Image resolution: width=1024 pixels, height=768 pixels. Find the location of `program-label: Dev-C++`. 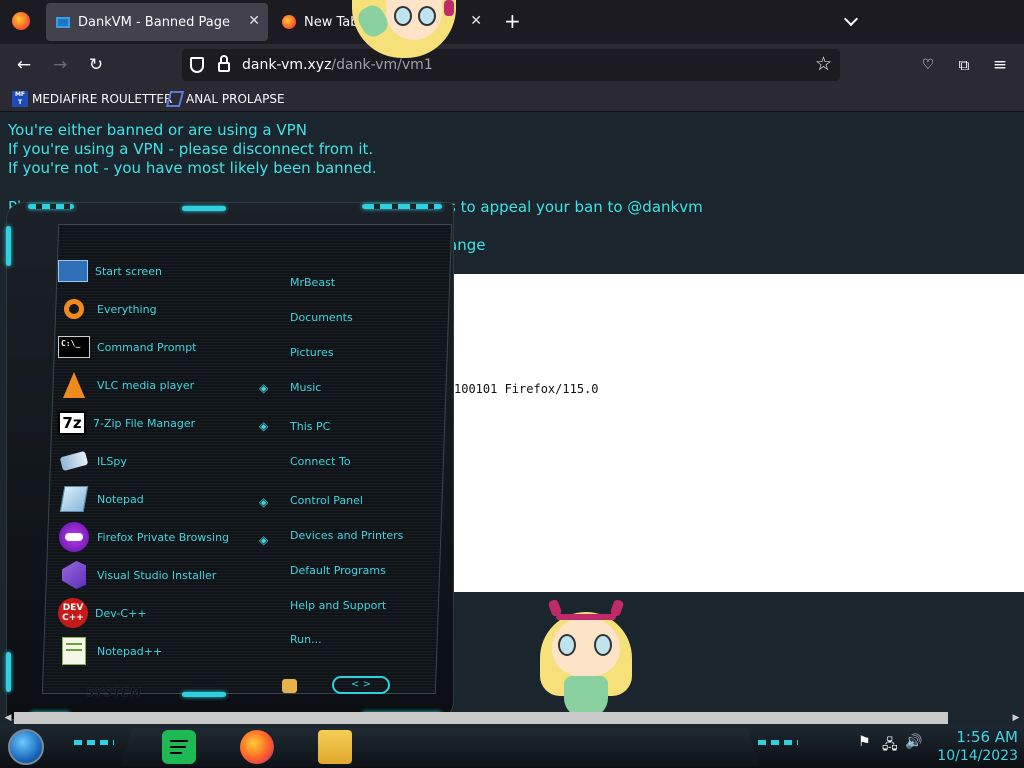

program-label: Dev-C++ is located at coordinates (121, 613).